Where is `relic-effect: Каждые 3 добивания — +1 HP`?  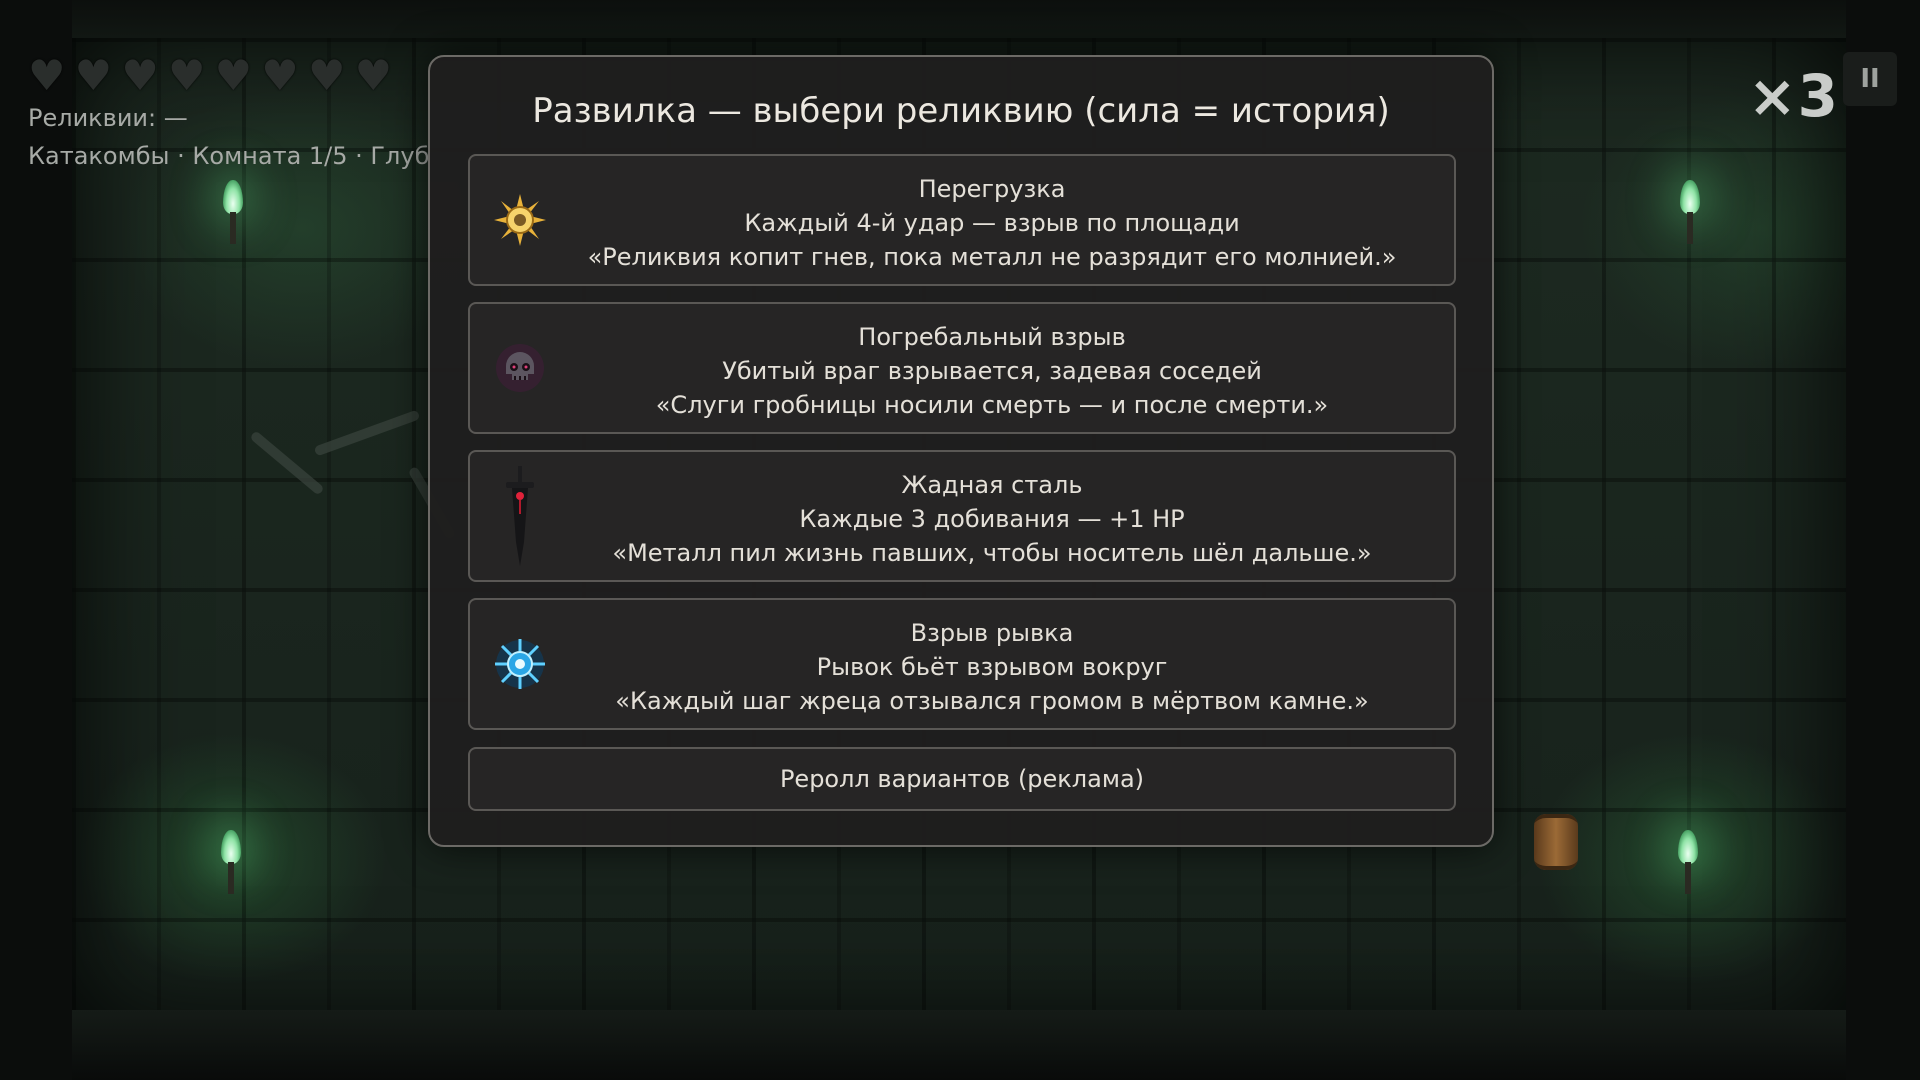 relic-effect: Каждые 3 добивания — +1 HP is located at coordinates (992, 519).